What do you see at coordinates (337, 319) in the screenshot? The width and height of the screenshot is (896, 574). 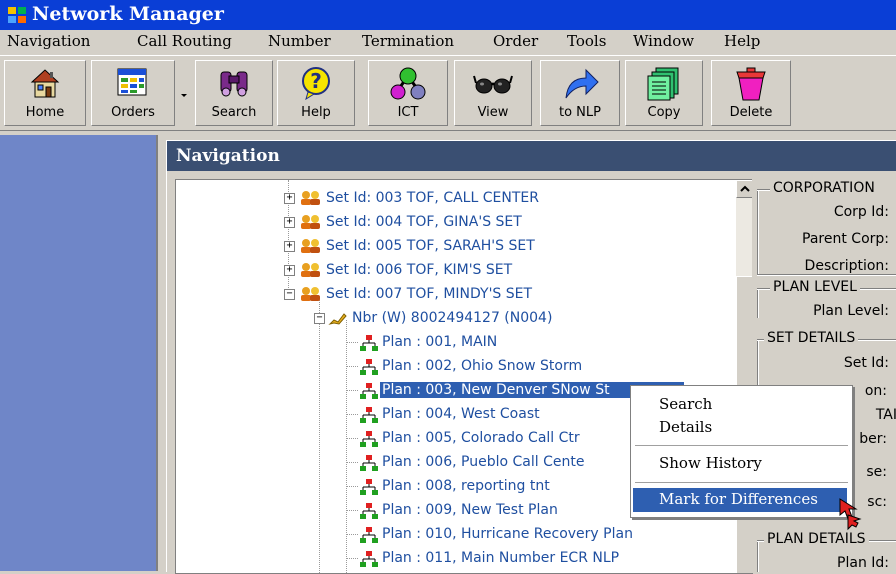 I see `phone-handset-icon` at bounding box center [337, 319].